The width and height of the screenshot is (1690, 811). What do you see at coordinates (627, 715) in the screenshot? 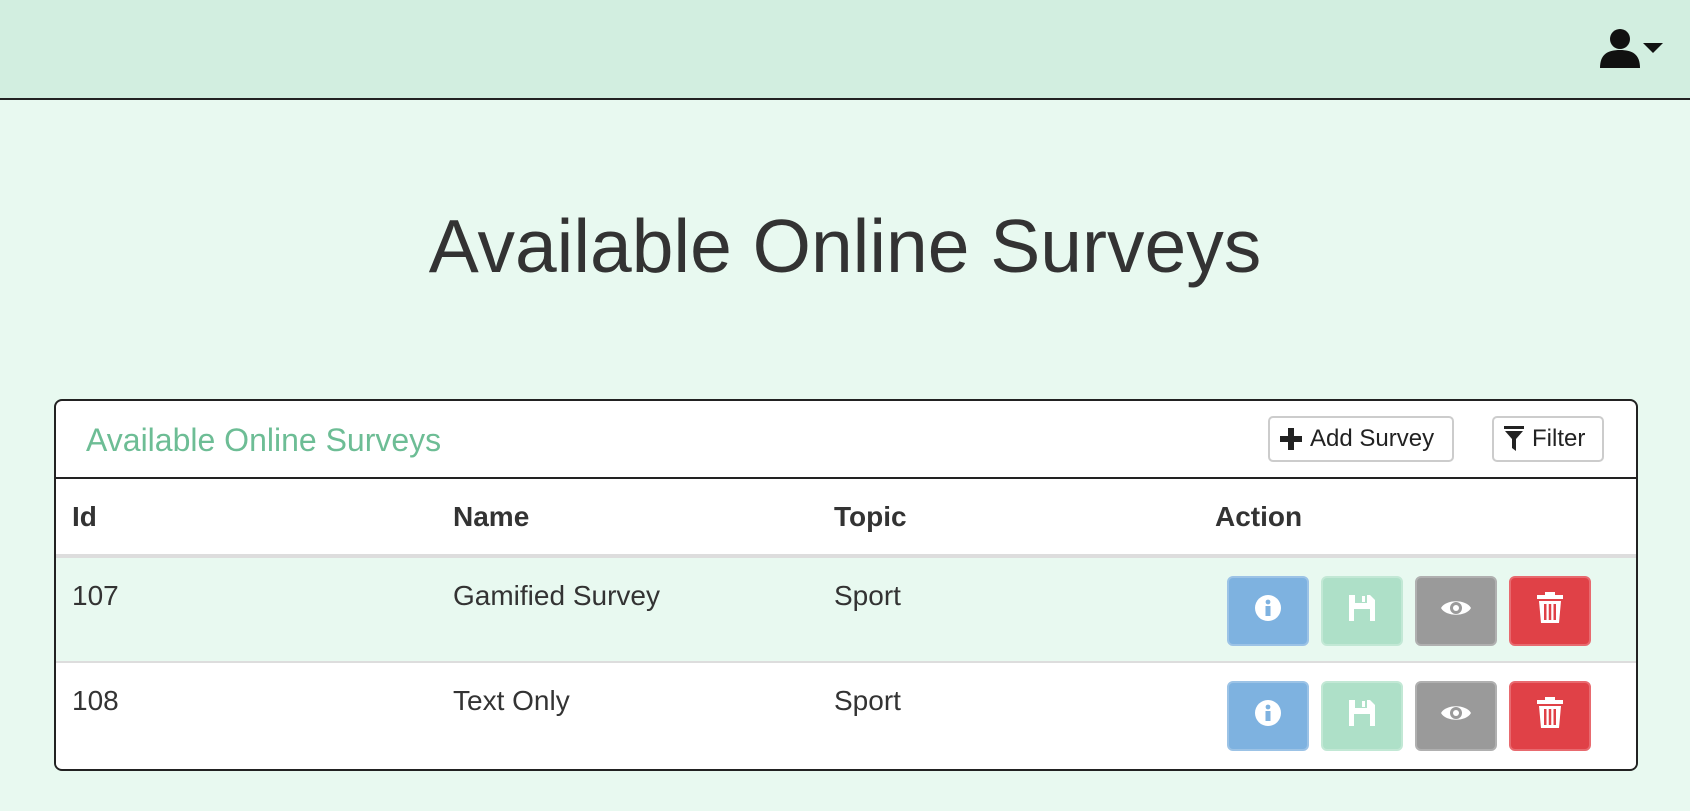
I see `cell-name: Text Only` at bounding box center [627, 715].